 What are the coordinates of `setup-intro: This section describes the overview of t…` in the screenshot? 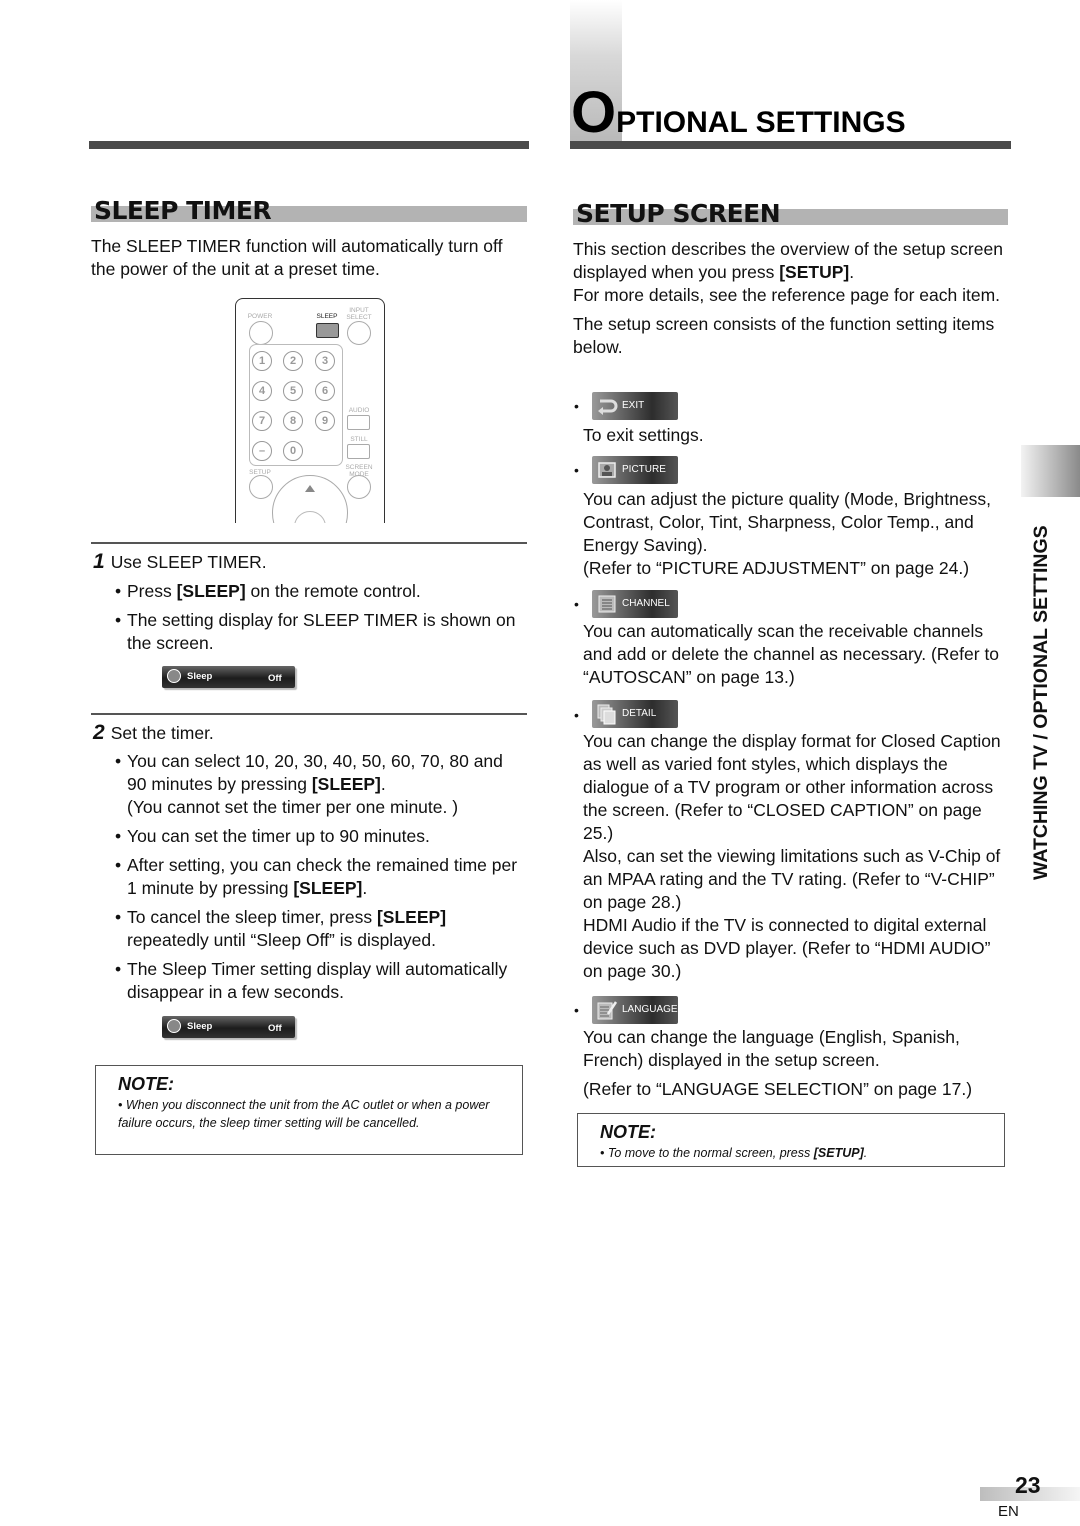 It's located at (791, 298).